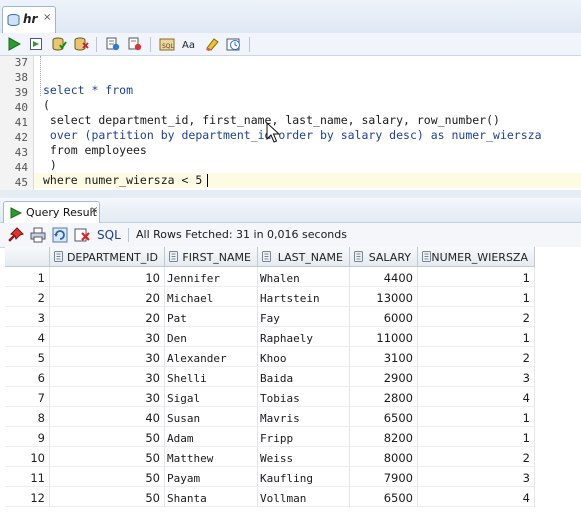  What do you see at coordinates (14, 44) in the screenshot?
I see `run-statement-icon` at bounding box center [14, 44].